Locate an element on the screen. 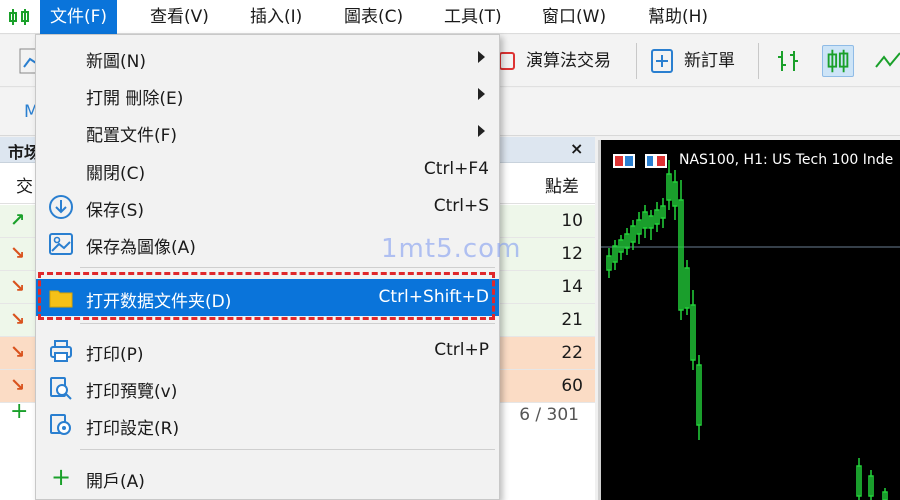  new-order-button: 新訂單 is located at coordinates (709, 61).